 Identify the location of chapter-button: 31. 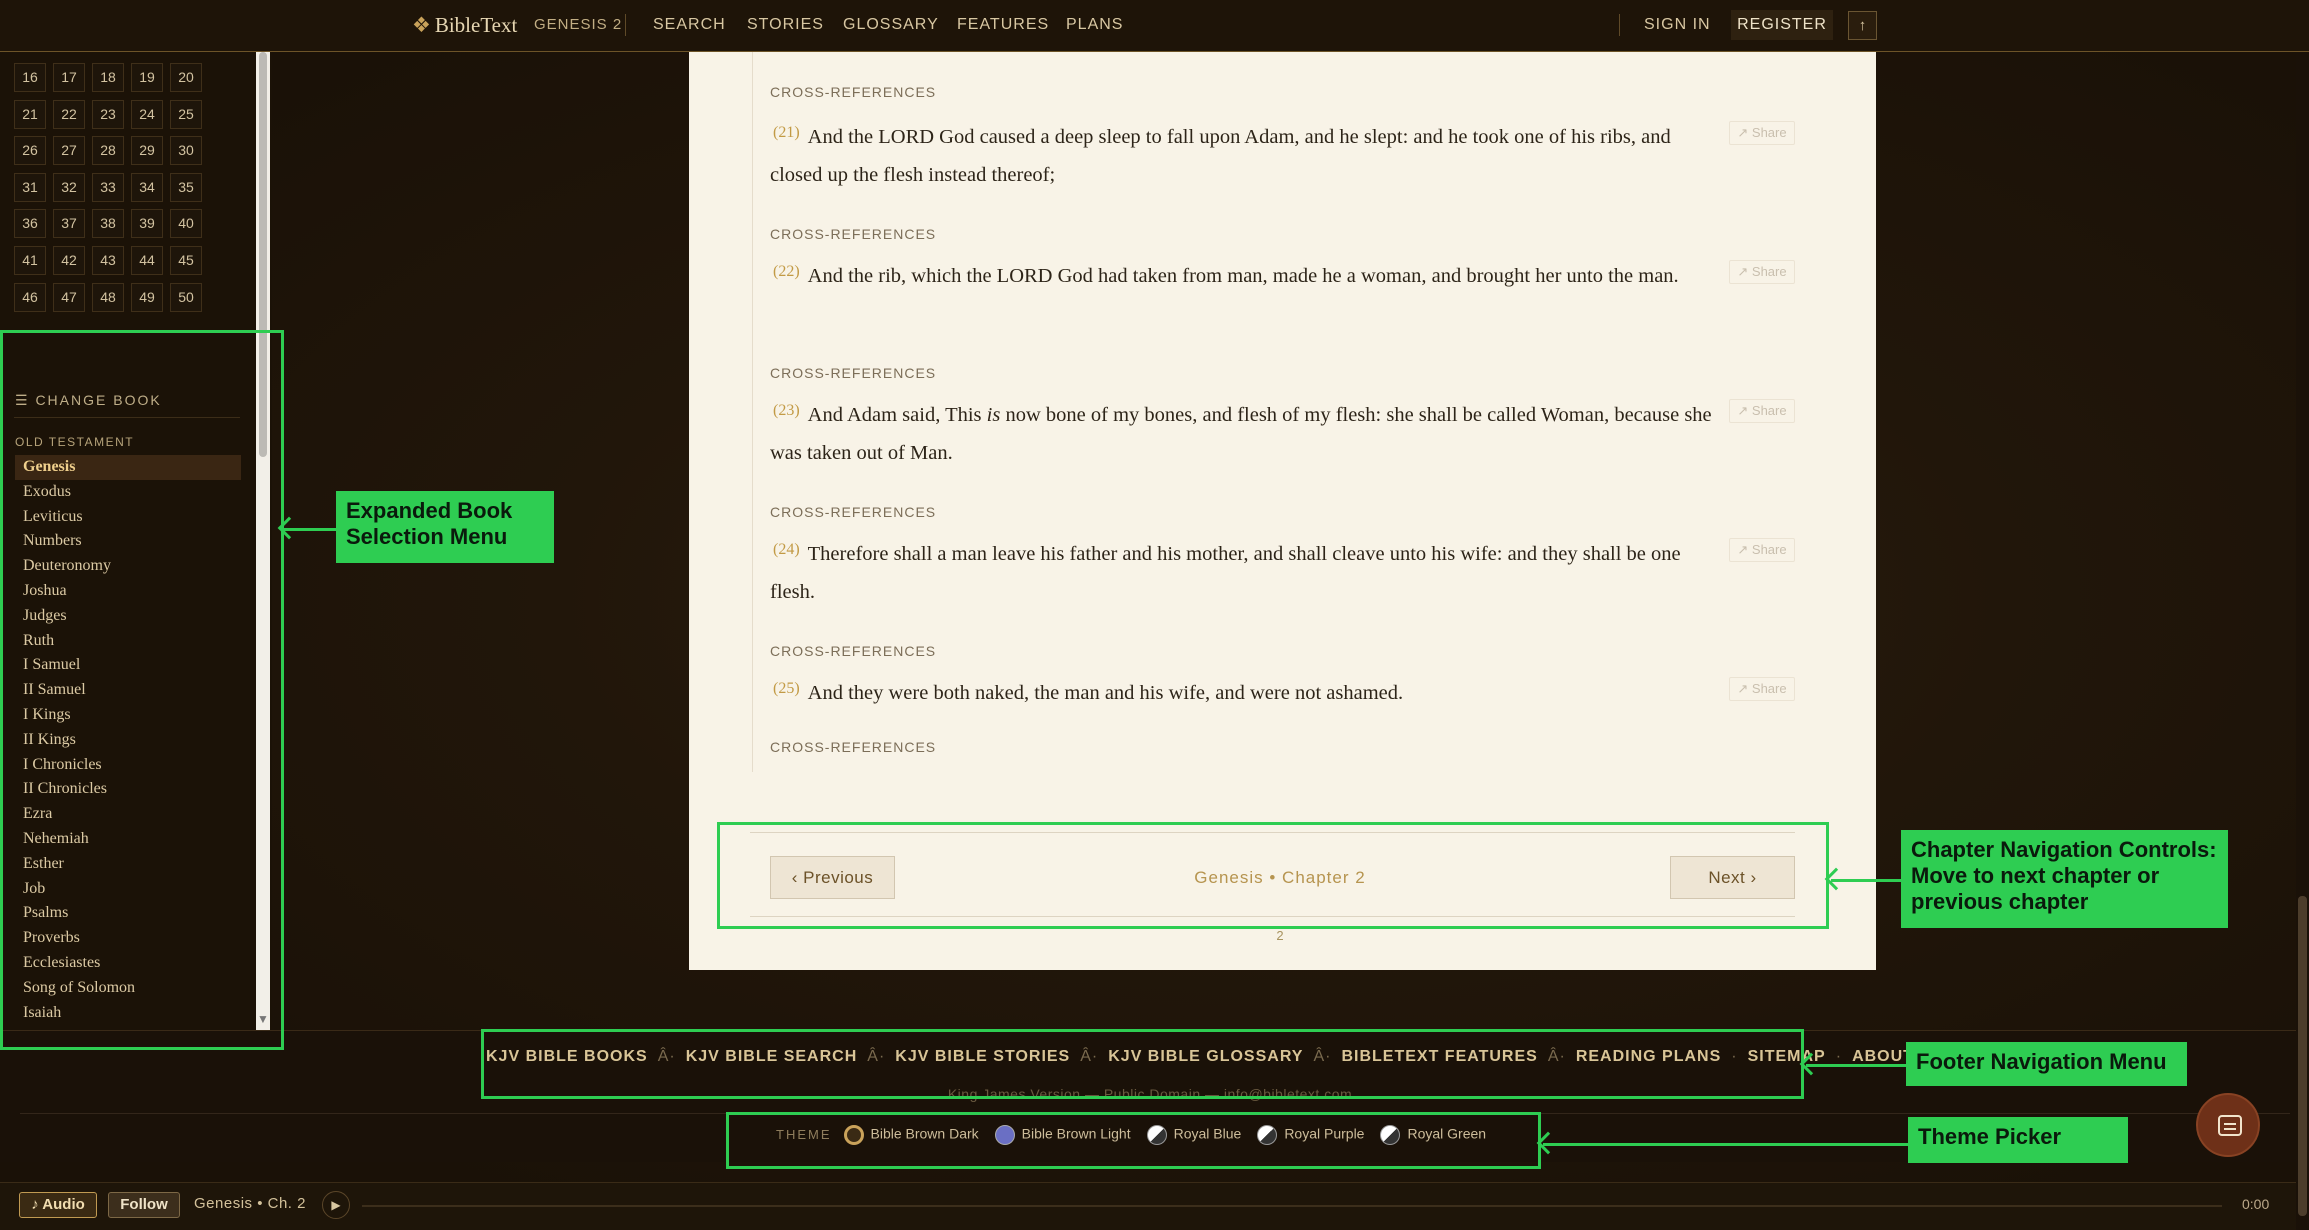
(30, 187).